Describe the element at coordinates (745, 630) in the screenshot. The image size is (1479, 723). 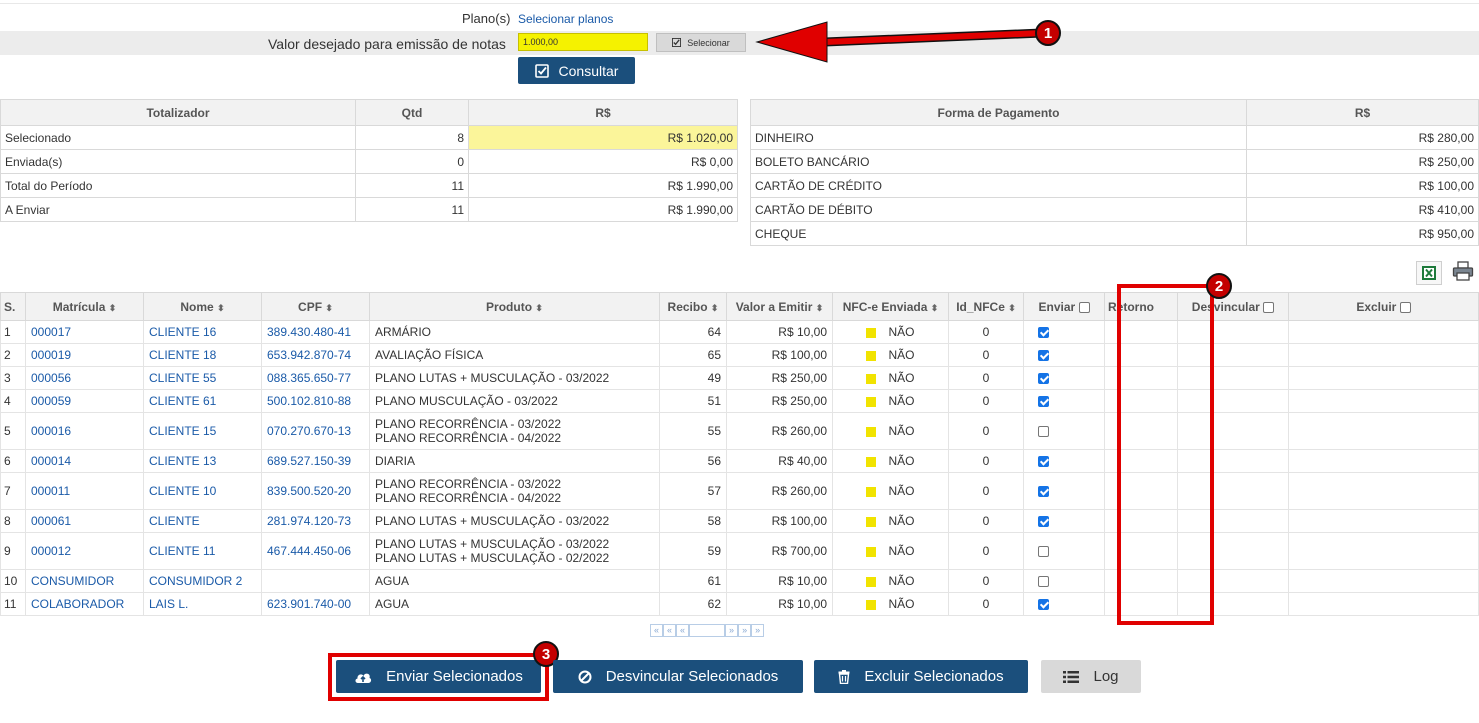
I see `pager-next-fast-icon: »` at that location.